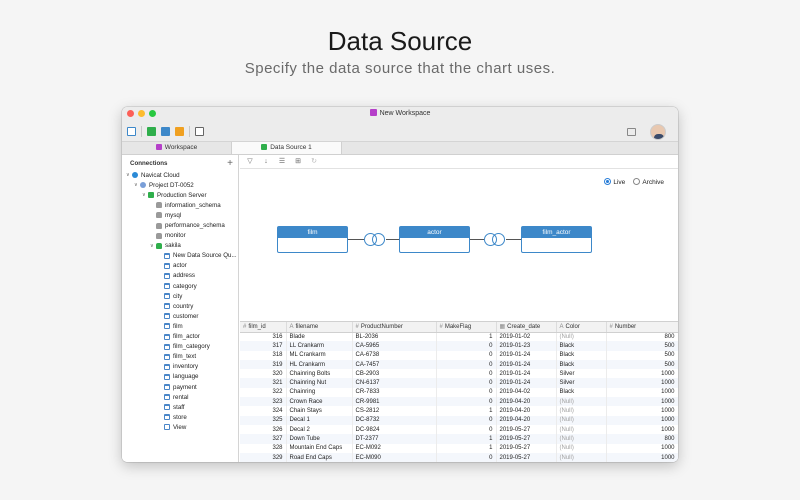  What do you see at coordinates (319, 327) in the screenshot?
I see `column-header: Afilename` at bounding box center [319, 327].